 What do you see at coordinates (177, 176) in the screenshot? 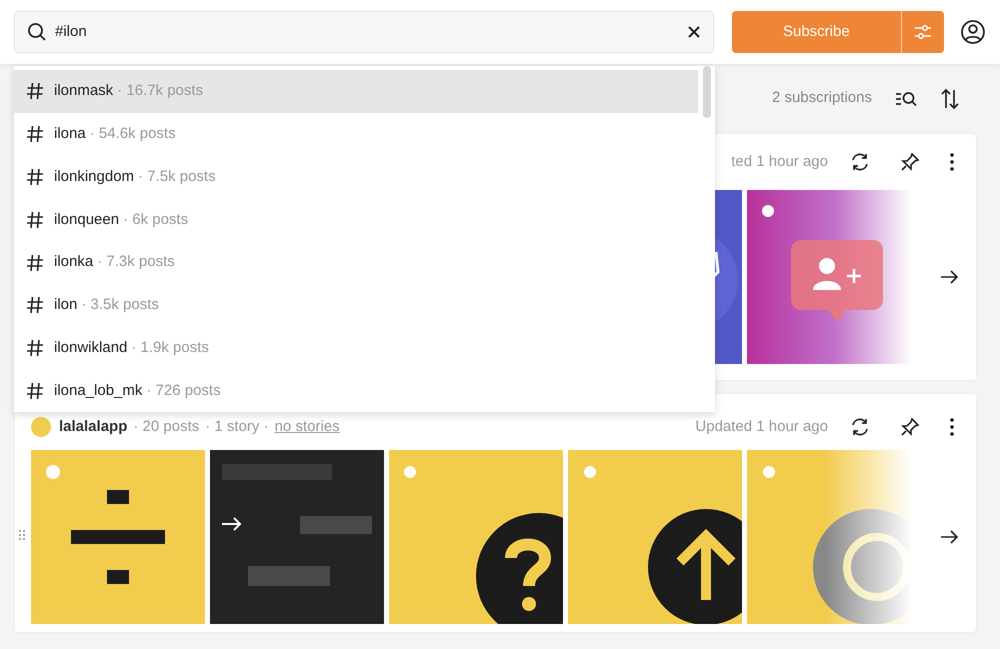
I see `post-count: · 7.5k posts` at bounding box center [177, 176].